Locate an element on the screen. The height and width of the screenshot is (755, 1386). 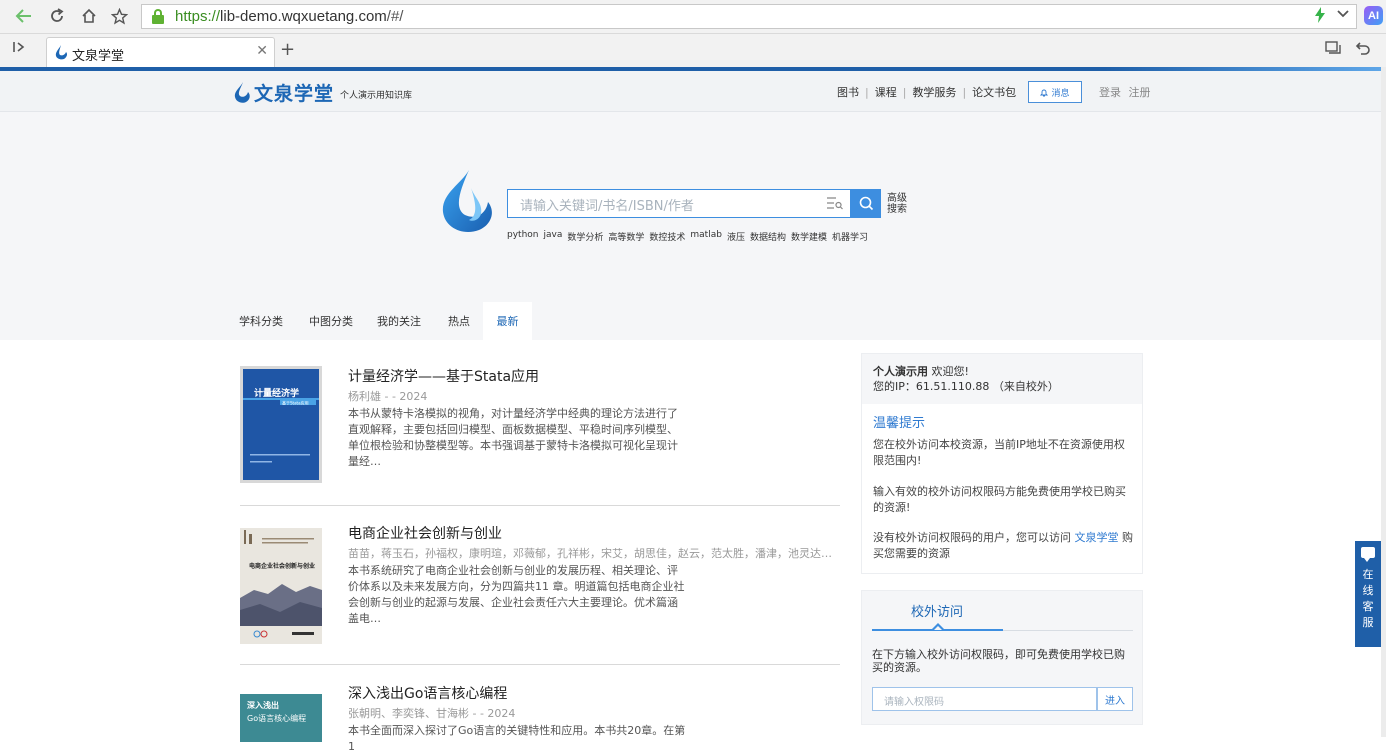
reload-icon is located at coordinates (57, 16).